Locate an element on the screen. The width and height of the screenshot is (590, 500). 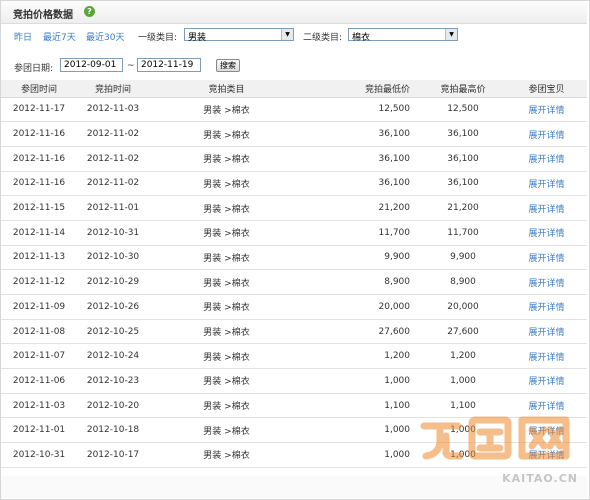
cell-join-date: 2012-10-31 is located at coordinates (39, 455).